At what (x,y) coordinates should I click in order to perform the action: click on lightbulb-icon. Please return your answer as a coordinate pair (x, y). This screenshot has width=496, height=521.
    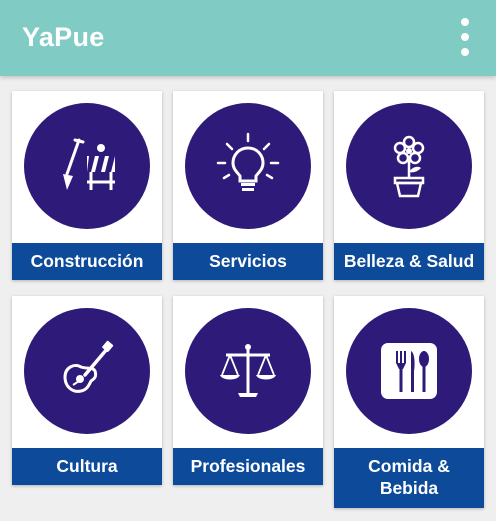
    Looking at the image, I should click on (248, 161).